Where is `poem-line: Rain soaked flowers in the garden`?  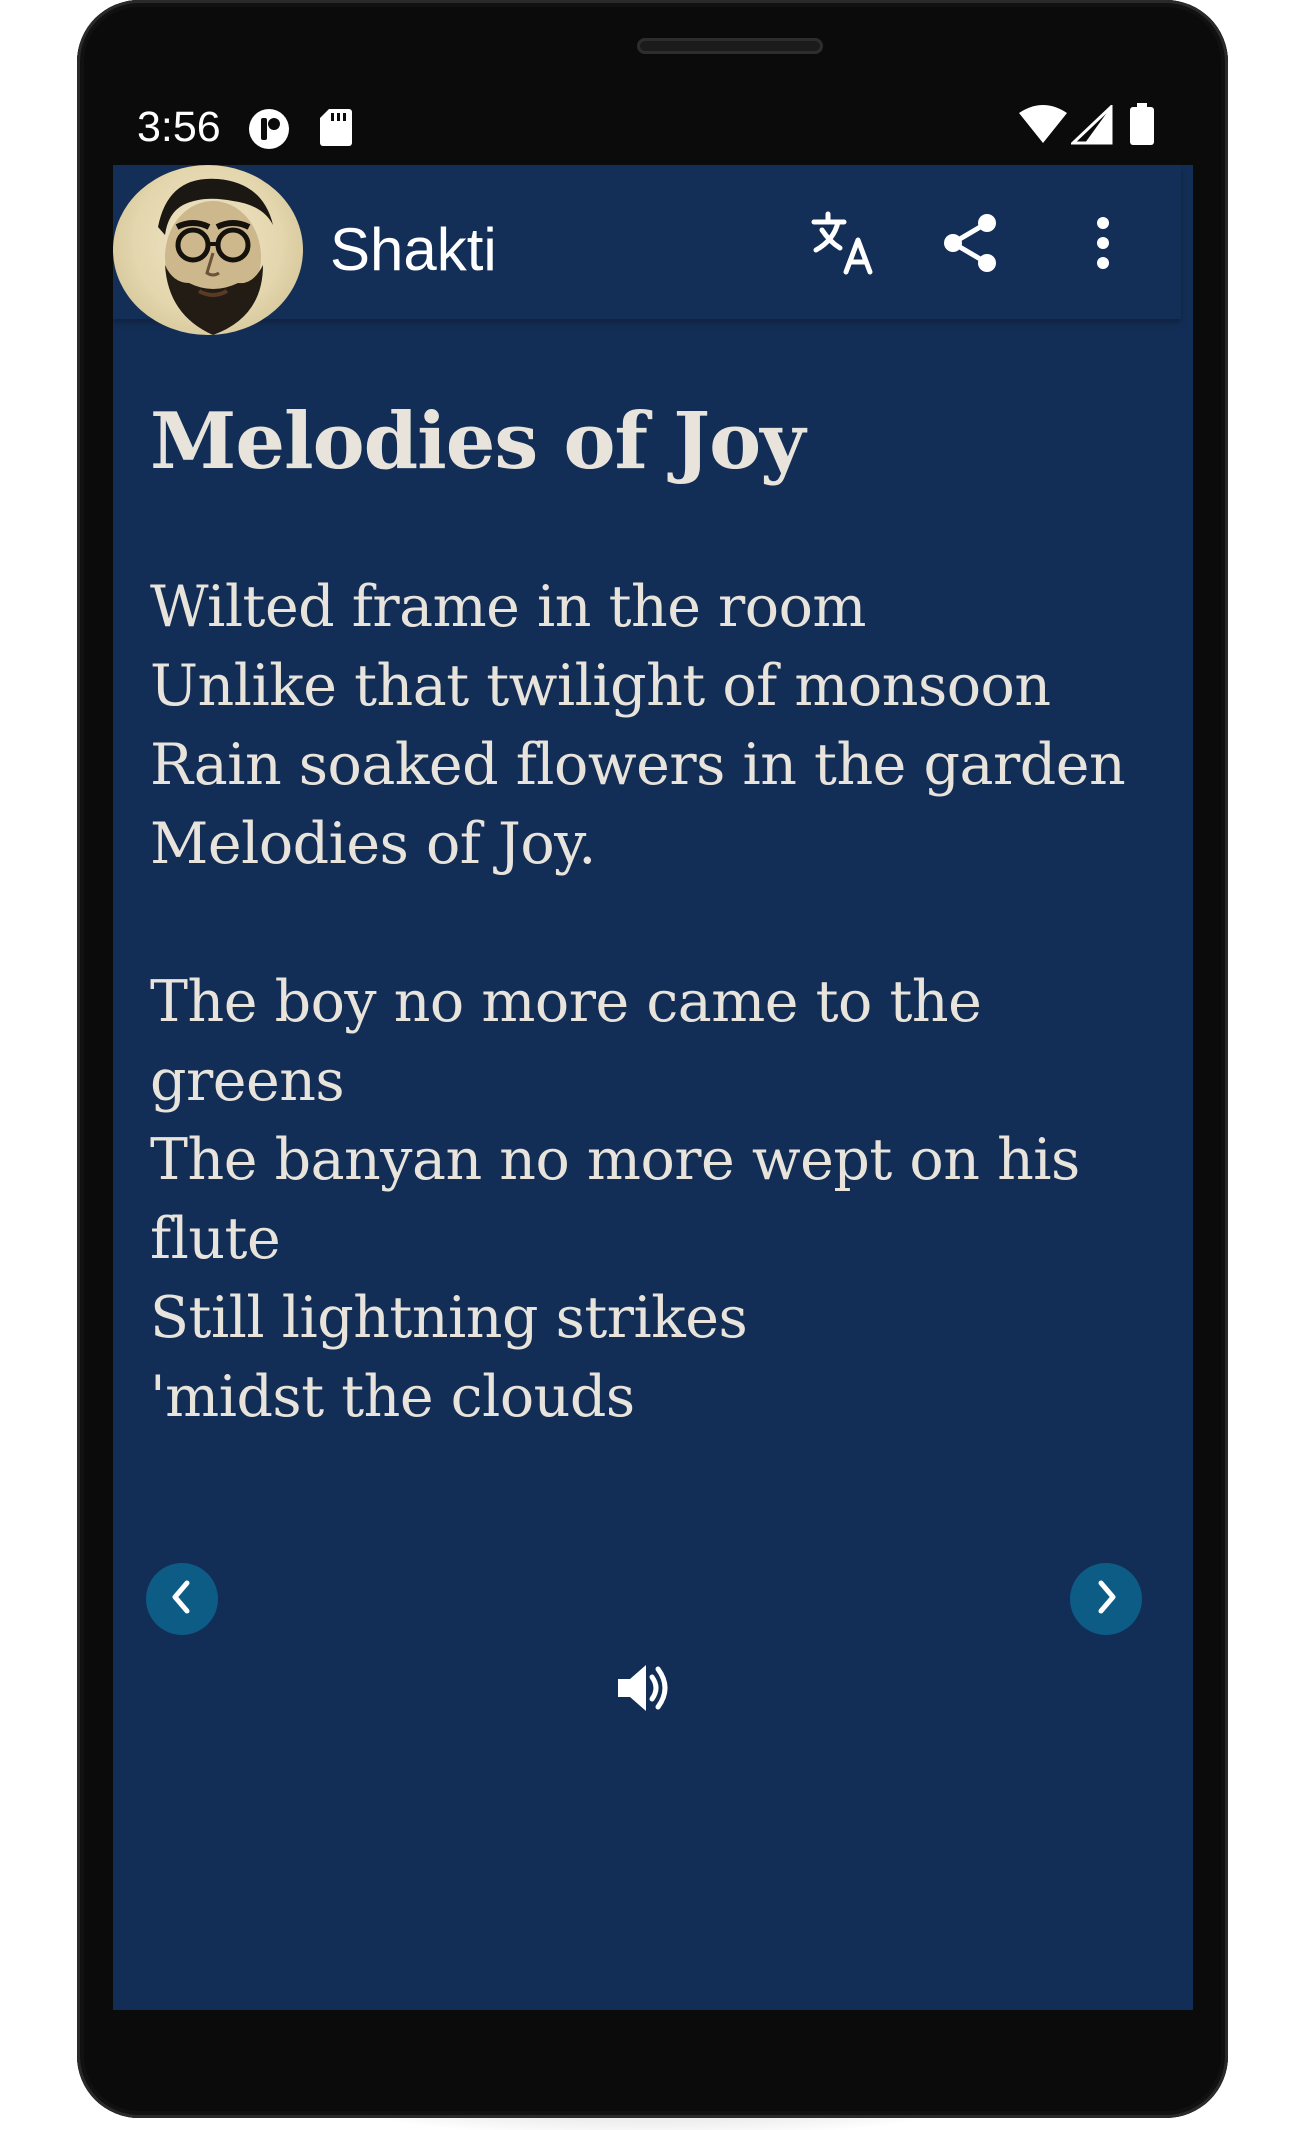 poem-line: Rain soaked flowers in the garden is located at coordinates (638, 764).